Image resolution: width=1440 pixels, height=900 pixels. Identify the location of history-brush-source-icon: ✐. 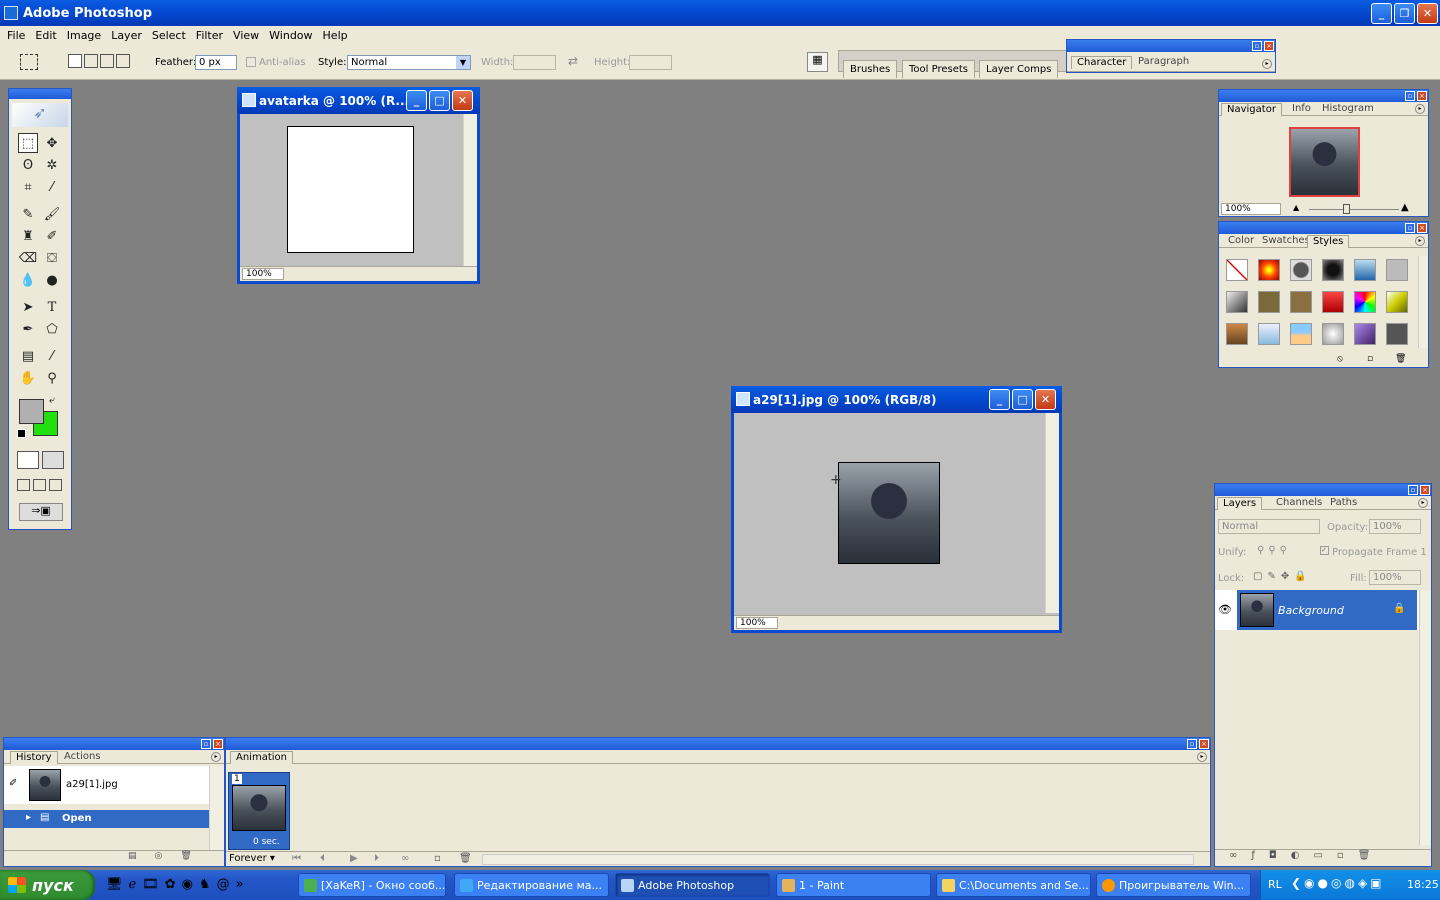
(13, 783).